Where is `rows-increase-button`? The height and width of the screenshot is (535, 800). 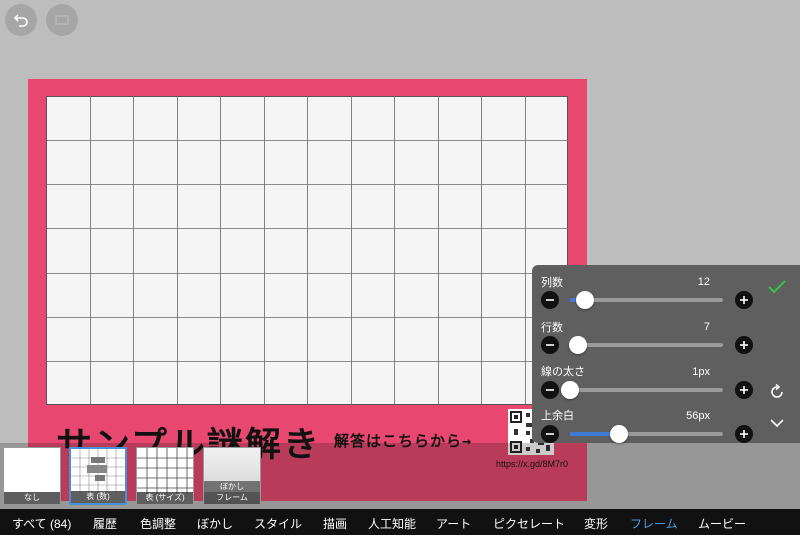 rows-increase-button is located at coordinates (744, 345).